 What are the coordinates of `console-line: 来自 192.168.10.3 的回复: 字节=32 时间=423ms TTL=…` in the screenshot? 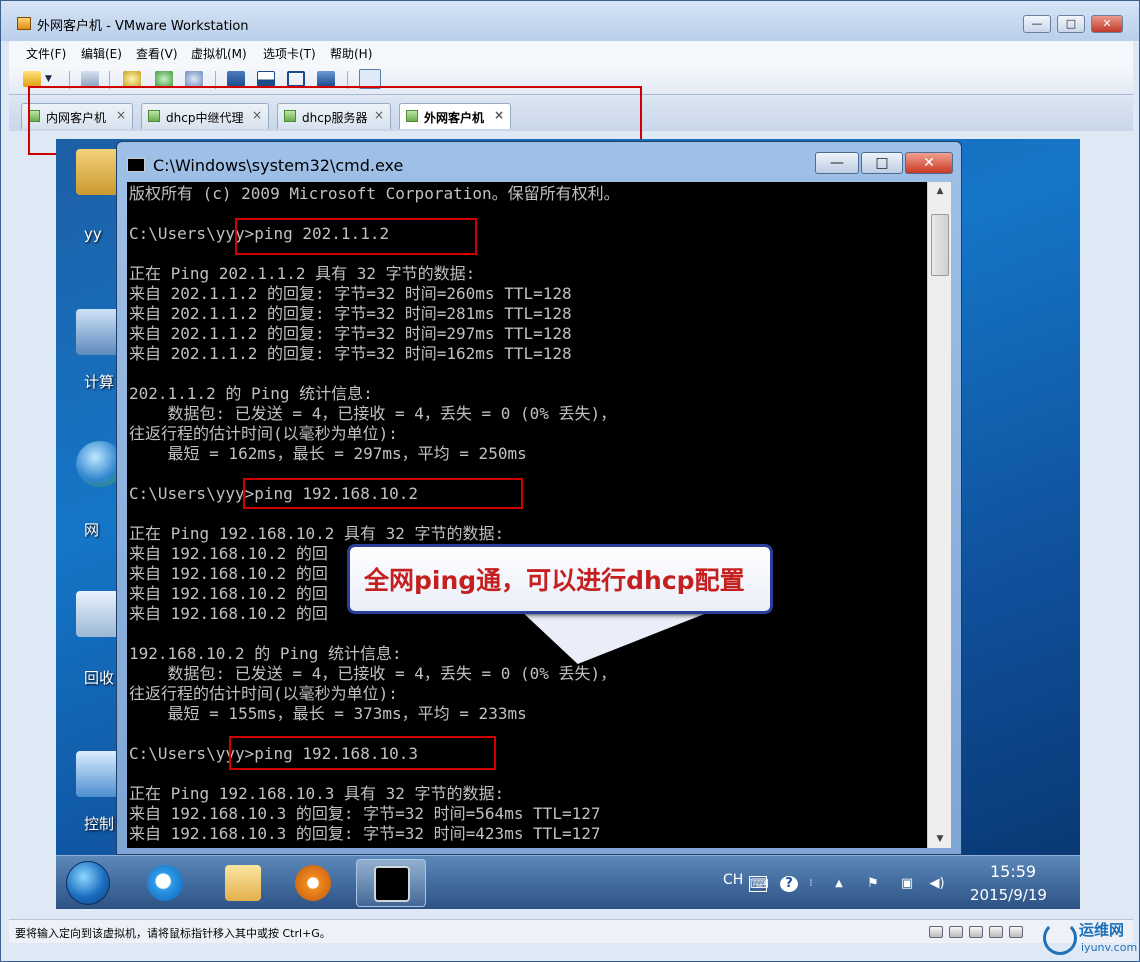 It's located at (365, 833).